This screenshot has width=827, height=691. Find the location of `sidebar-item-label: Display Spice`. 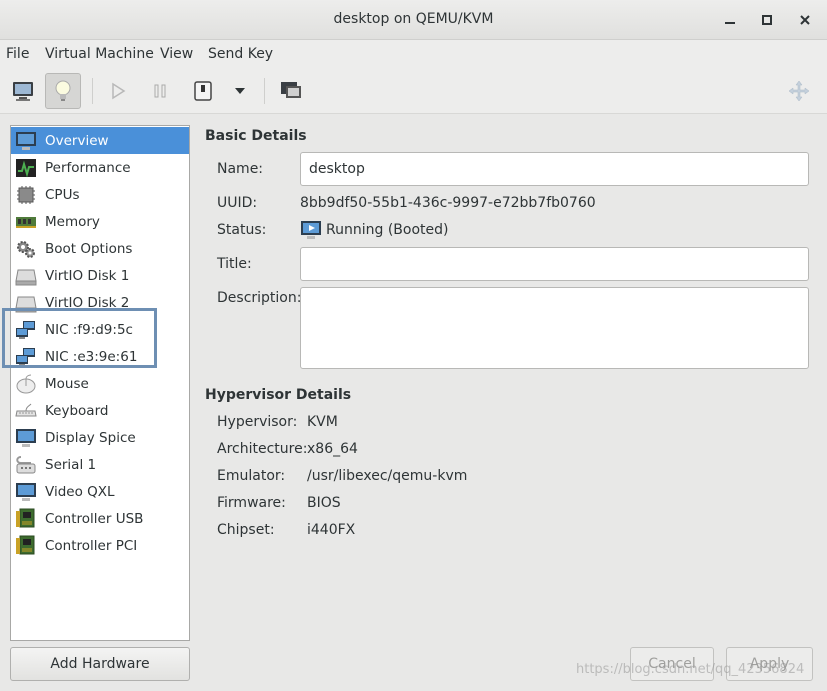

sidebar-item-label: Display Spice is located at coordinates (90, 437).